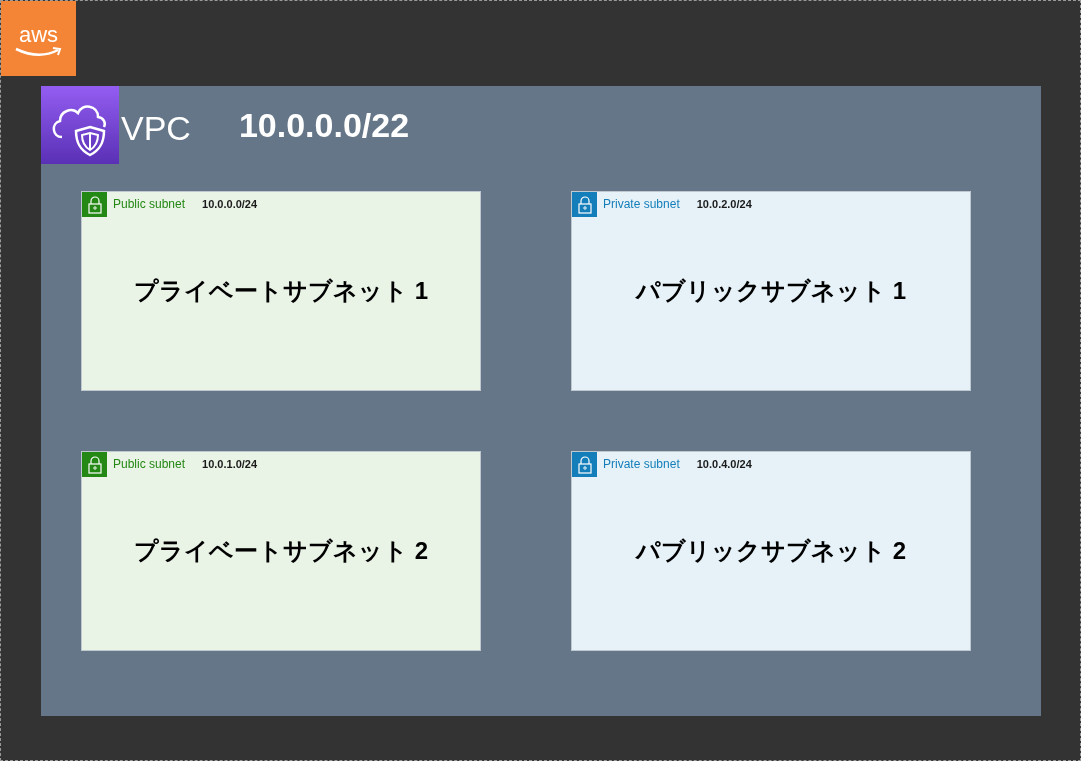 The image size is (1081, 761). I want to click on vpc-icon, so click(80, 125).